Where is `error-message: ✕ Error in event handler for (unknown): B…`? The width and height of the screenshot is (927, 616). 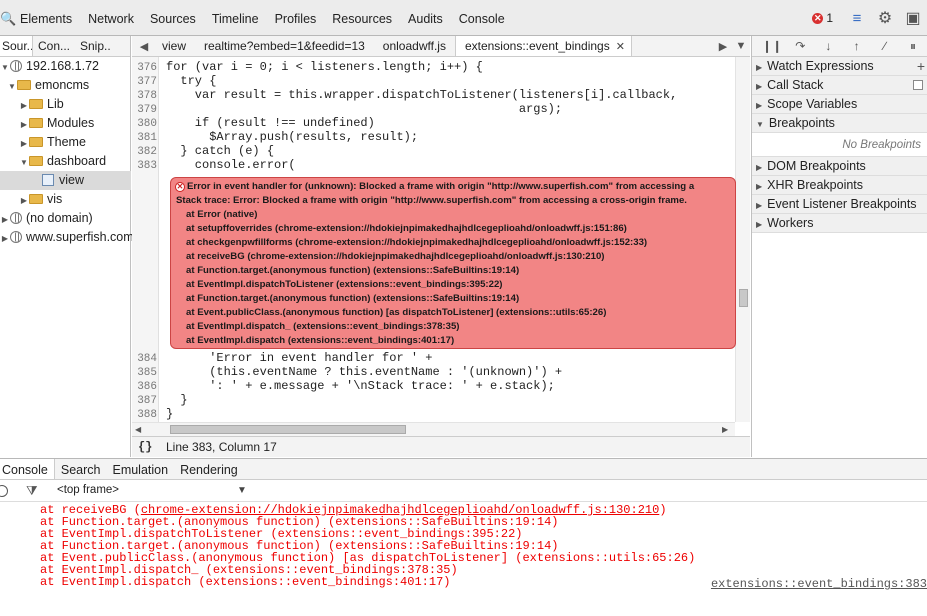
error-message: ✕ Error in event handler for (unknown): B… is located at coordinates (434, 186).